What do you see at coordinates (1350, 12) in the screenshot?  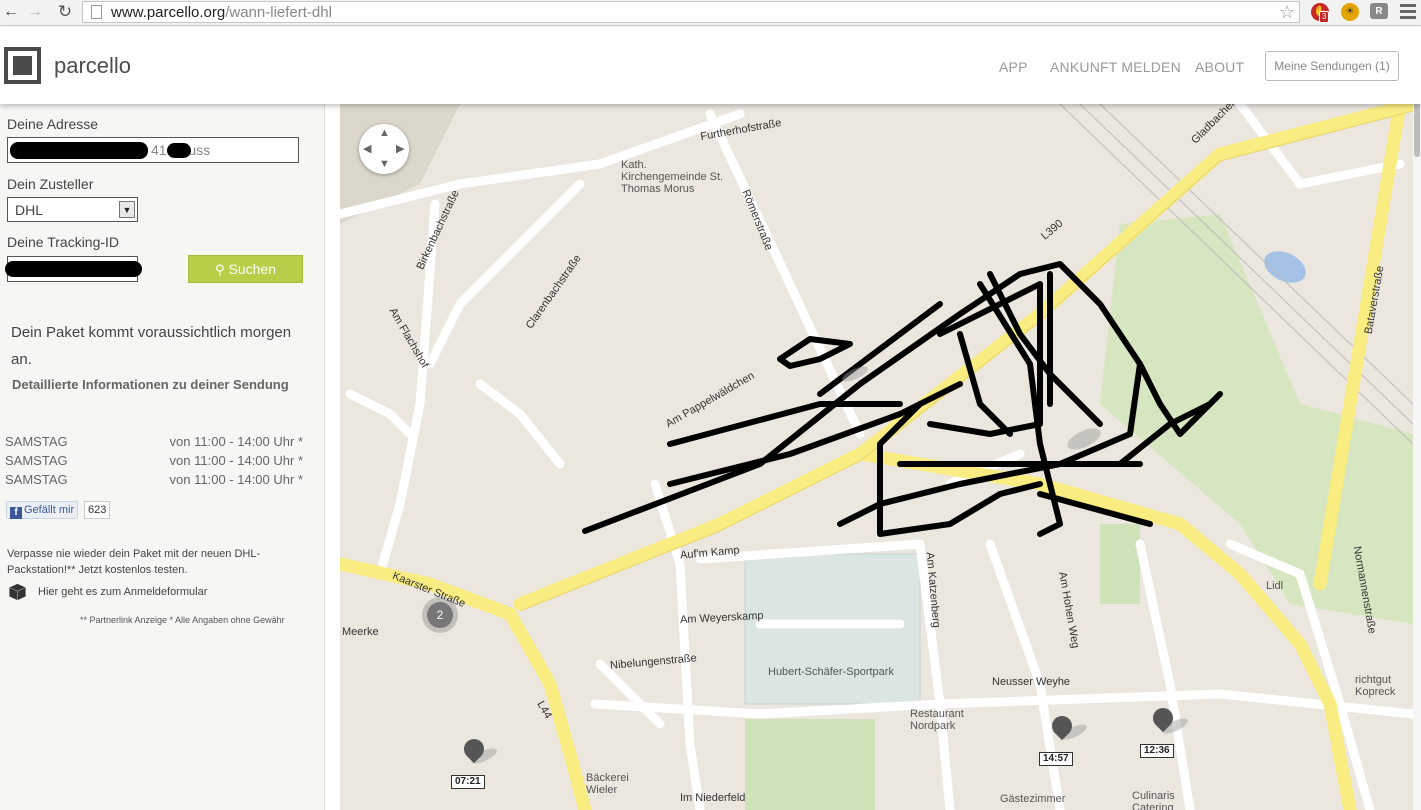 I see `extension-icon: ☀` at bounding box center [1350, 12].